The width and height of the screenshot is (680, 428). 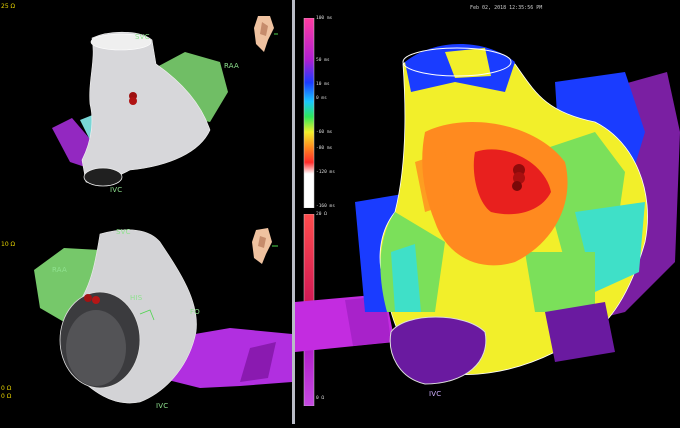 What do you see at coordinates (8, 244) in the screenshot?
I see `impedance-readout: 10 Ω` at bounding box center [8, 244].